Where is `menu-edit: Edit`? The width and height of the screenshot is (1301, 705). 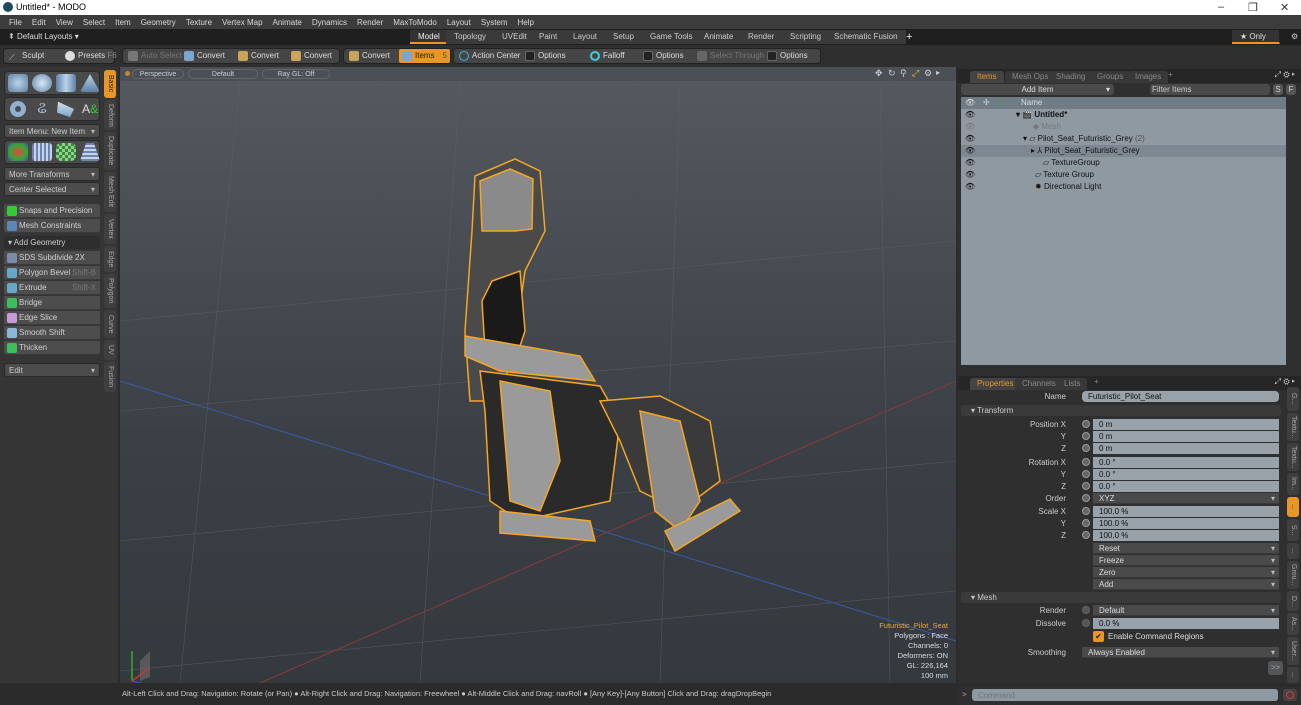
menu-edit: Edit is located at coordinates (39, 22).